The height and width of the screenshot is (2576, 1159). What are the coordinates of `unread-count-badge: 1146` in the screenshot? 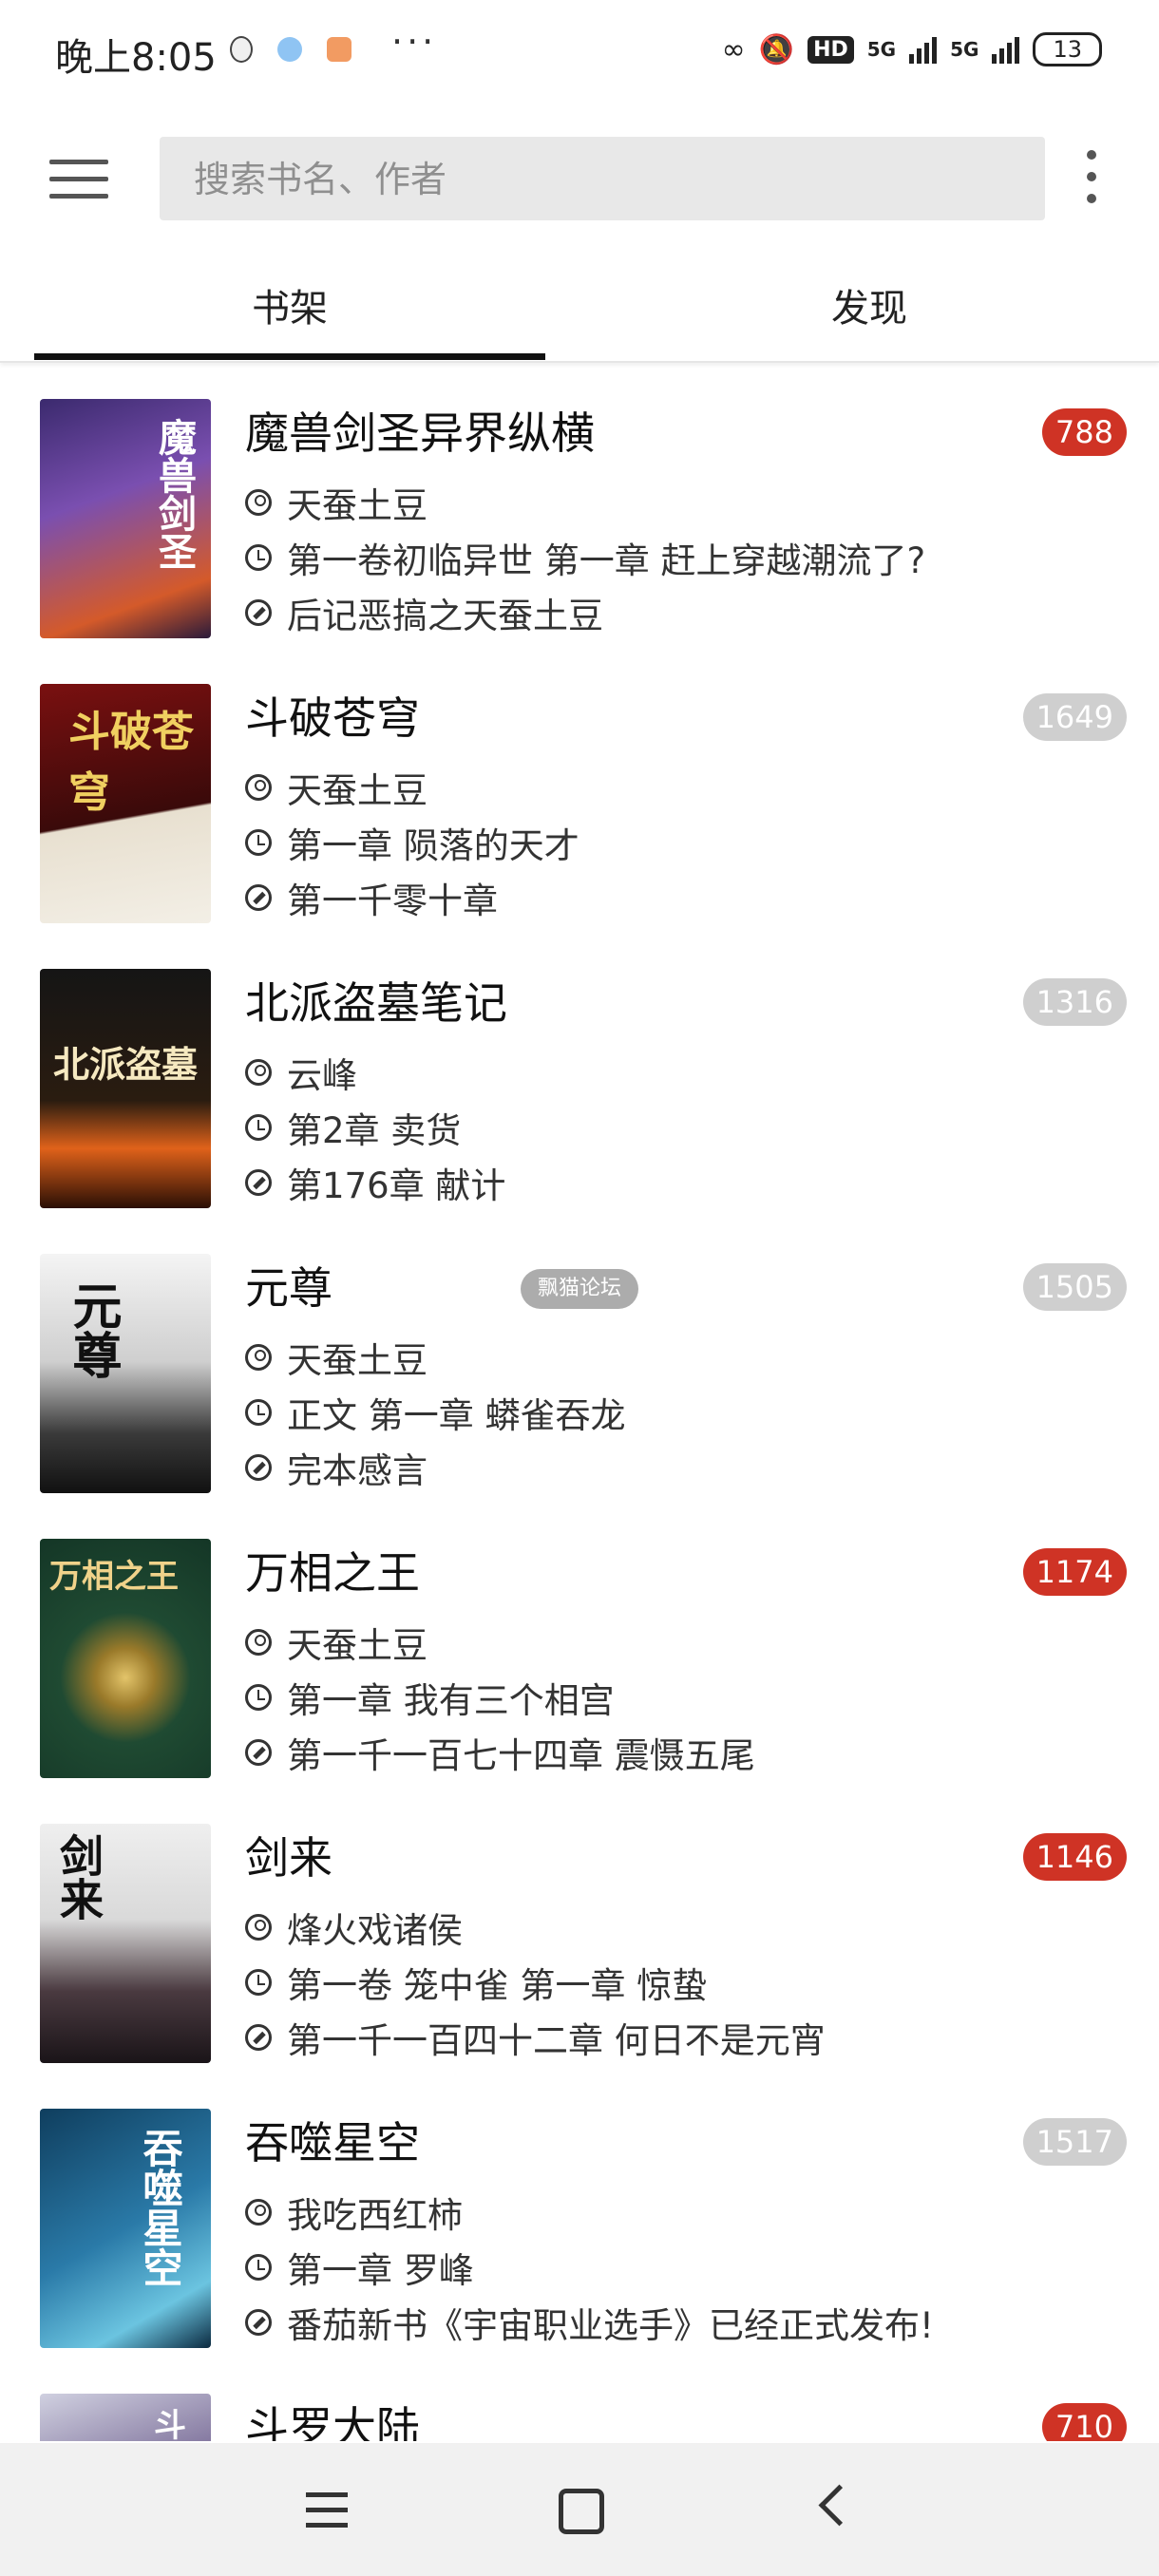 It's located at (1074, 1857).